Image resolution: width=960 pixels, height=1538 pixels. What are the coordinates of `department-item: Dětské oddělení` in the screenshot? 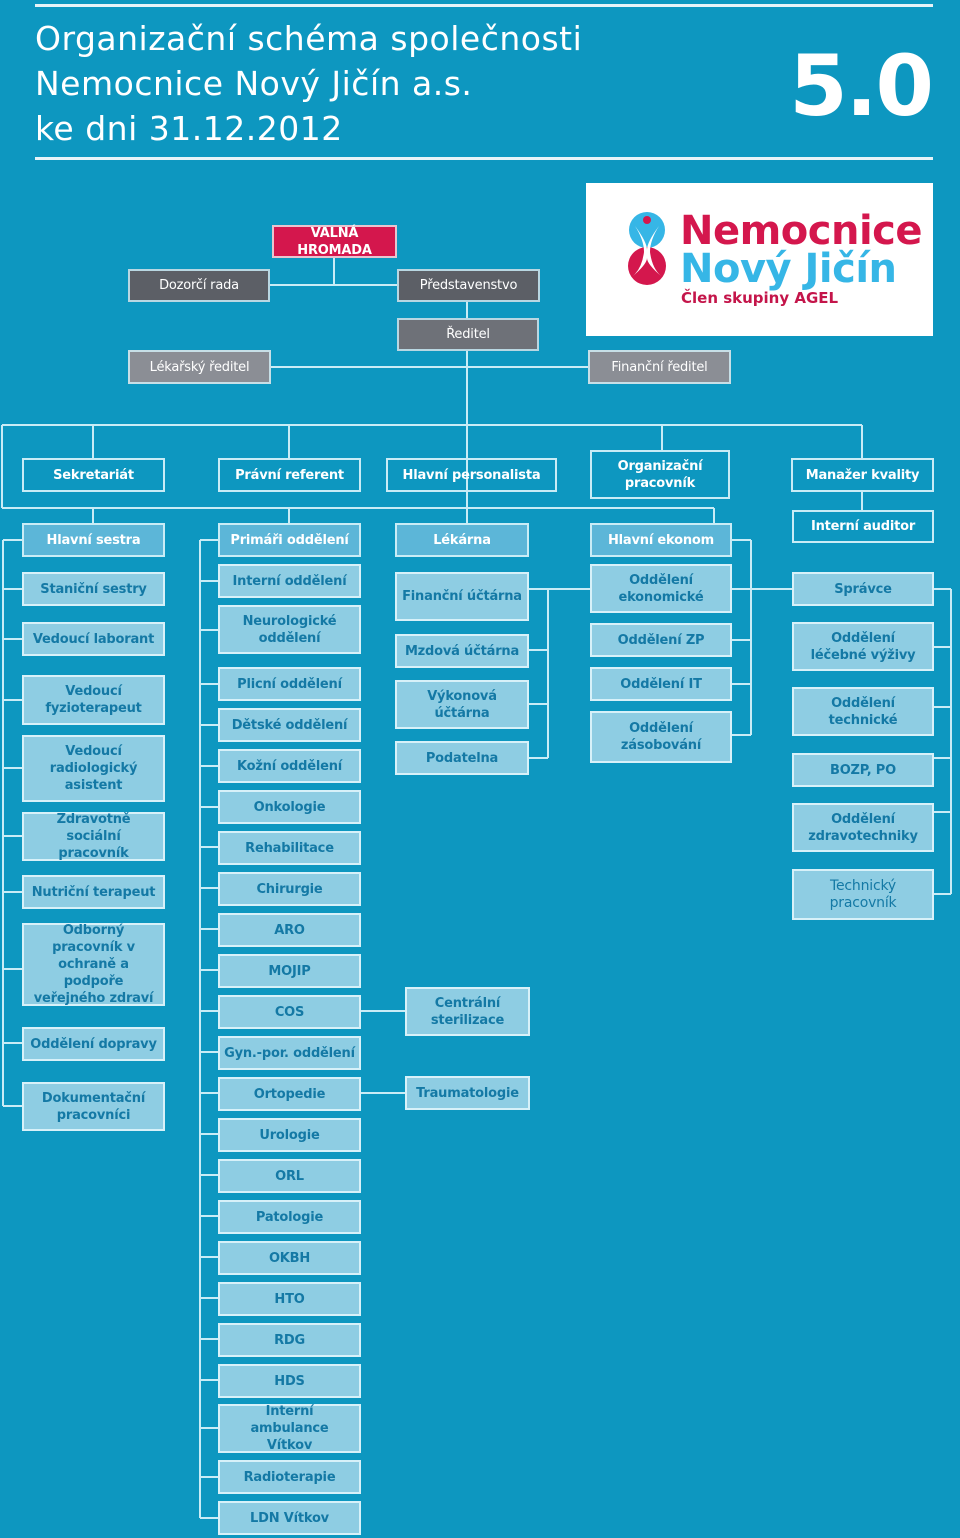 It's located at (289, 725).